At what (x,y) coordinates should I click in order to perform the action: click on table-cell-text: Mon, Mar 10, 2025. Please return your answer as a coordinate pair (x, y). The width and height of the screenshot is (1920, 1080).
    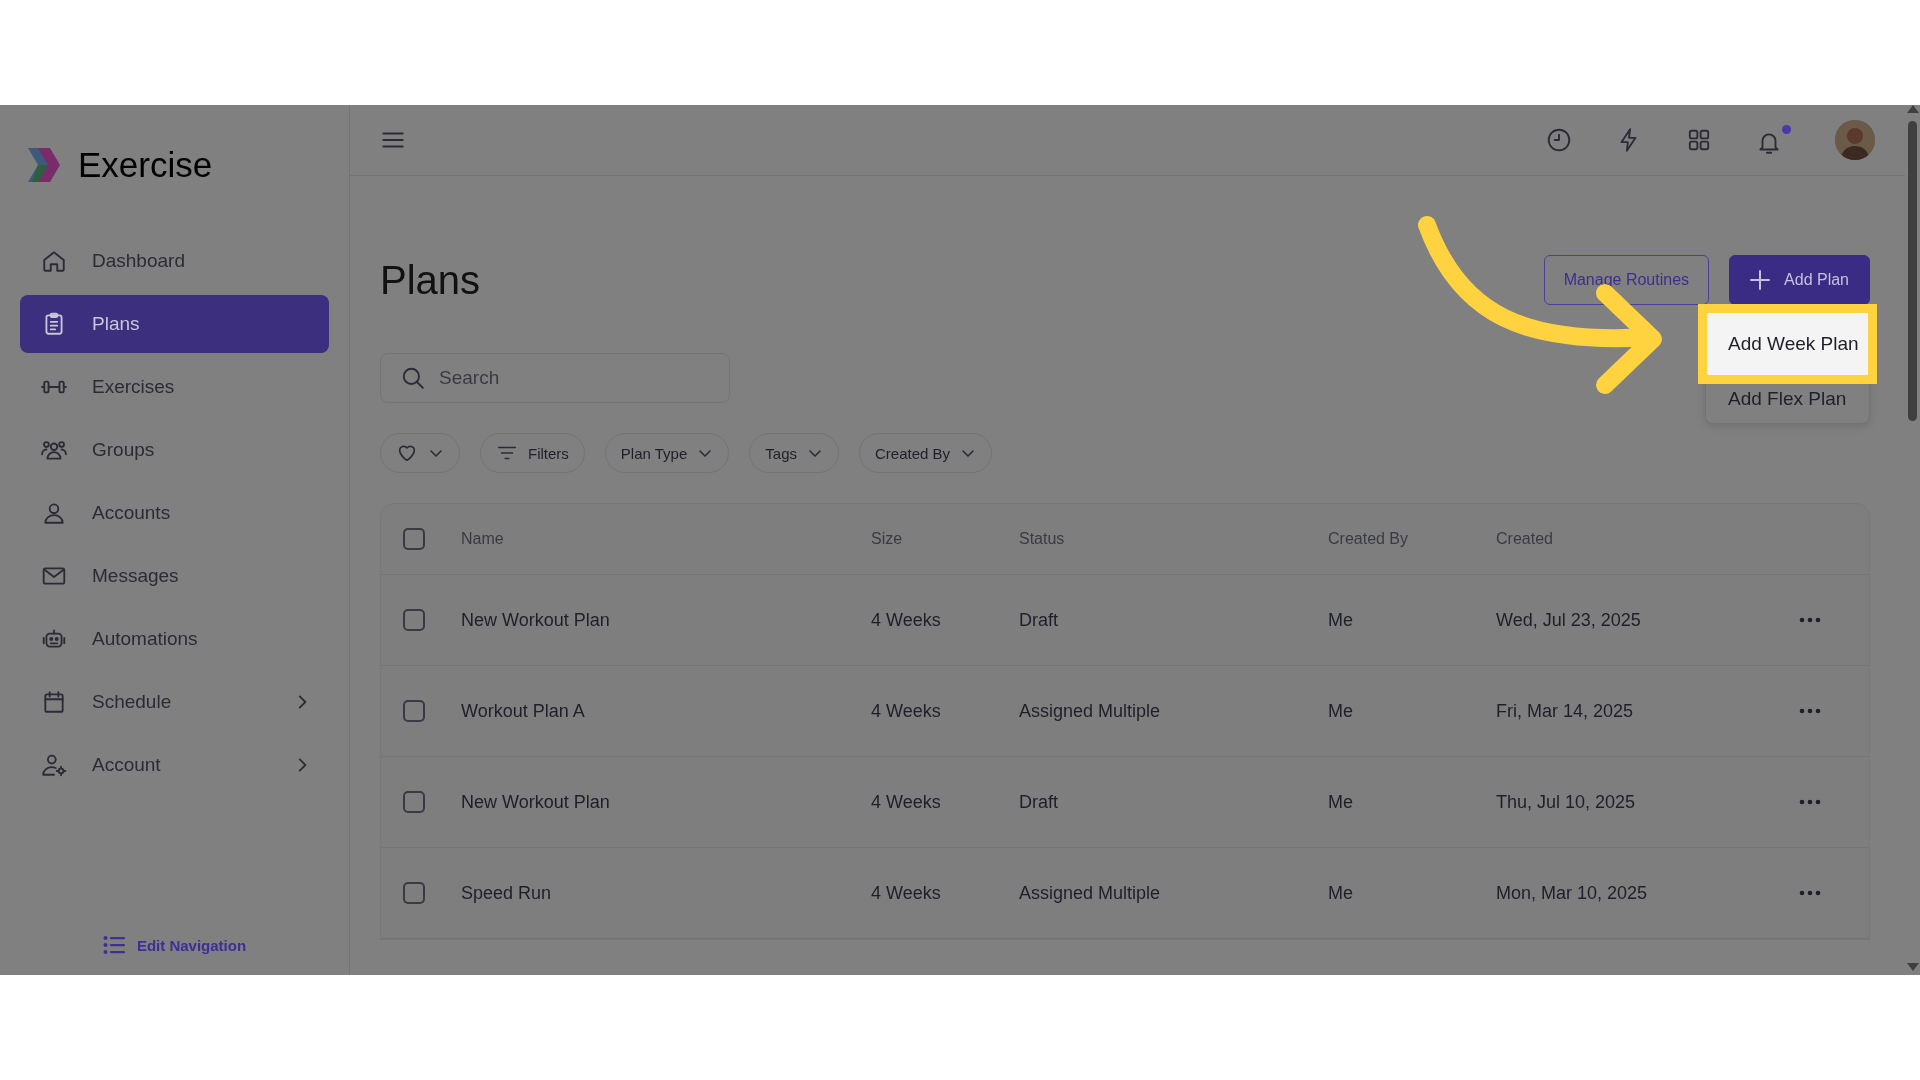
    Looking at the image, I should click on (1572, 893).